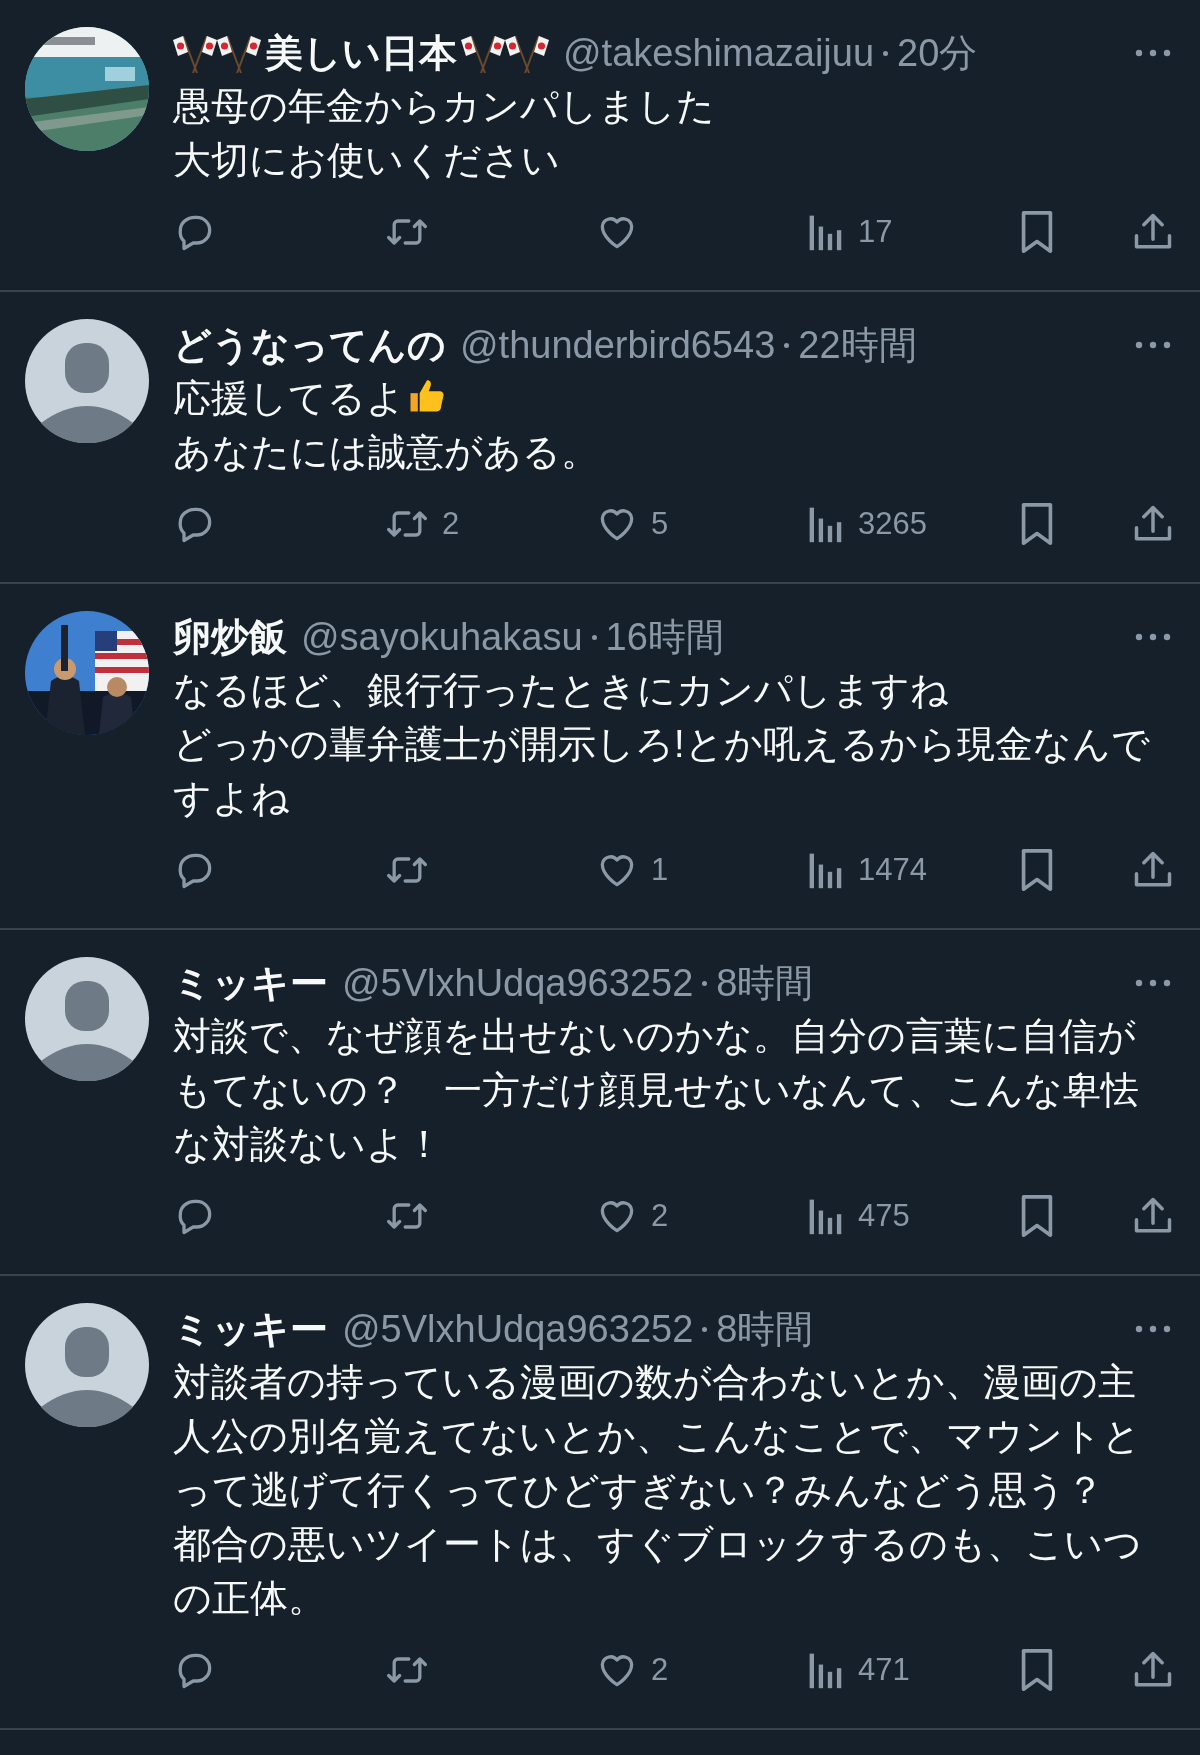 The image size is (1200, 1755). Describe the element at coordinates (892, 523) in the screenshot. I see `count: 3265` at that location.